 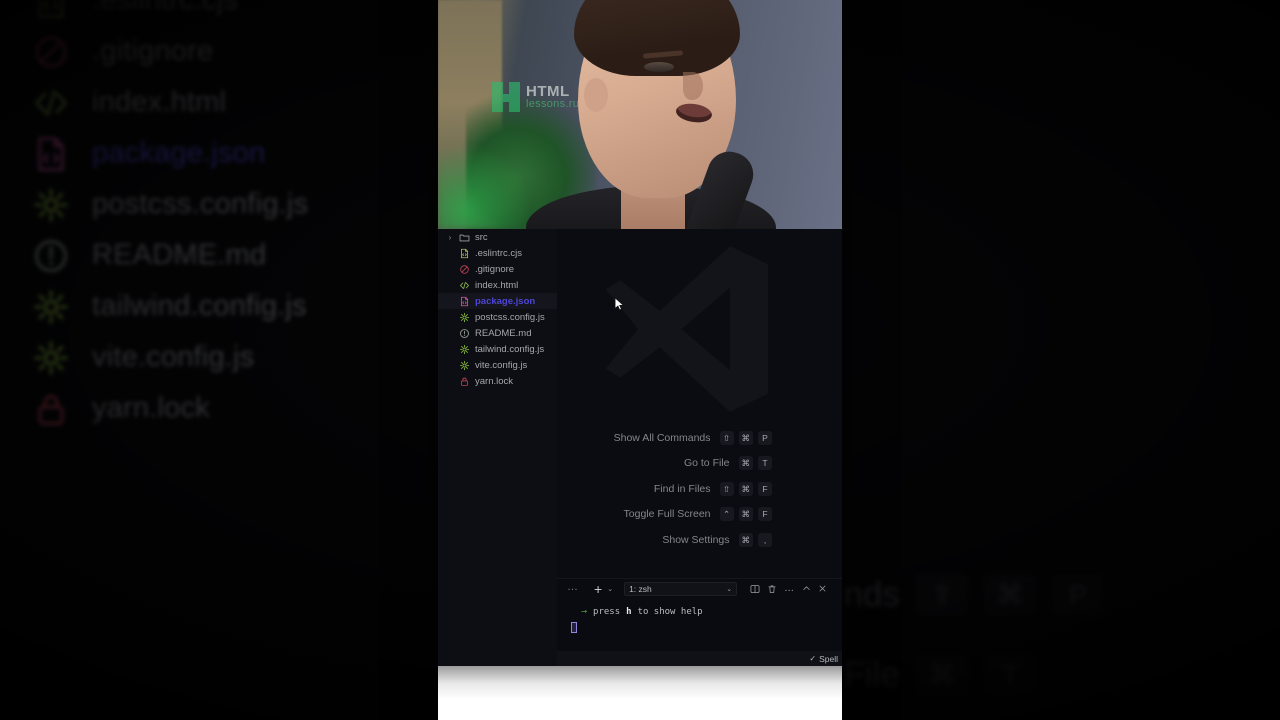 I want to click on terminal-output: → press h to show help, so click(x=699, y=615).